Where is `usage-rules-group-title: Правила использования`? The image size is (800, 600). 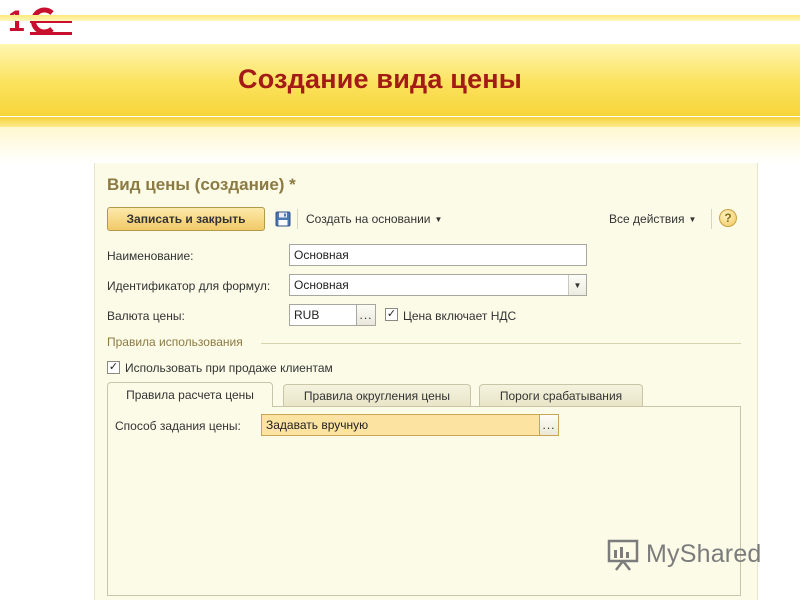 usage-rules-group-title: Правила использования is located at coordinates (175, 342).